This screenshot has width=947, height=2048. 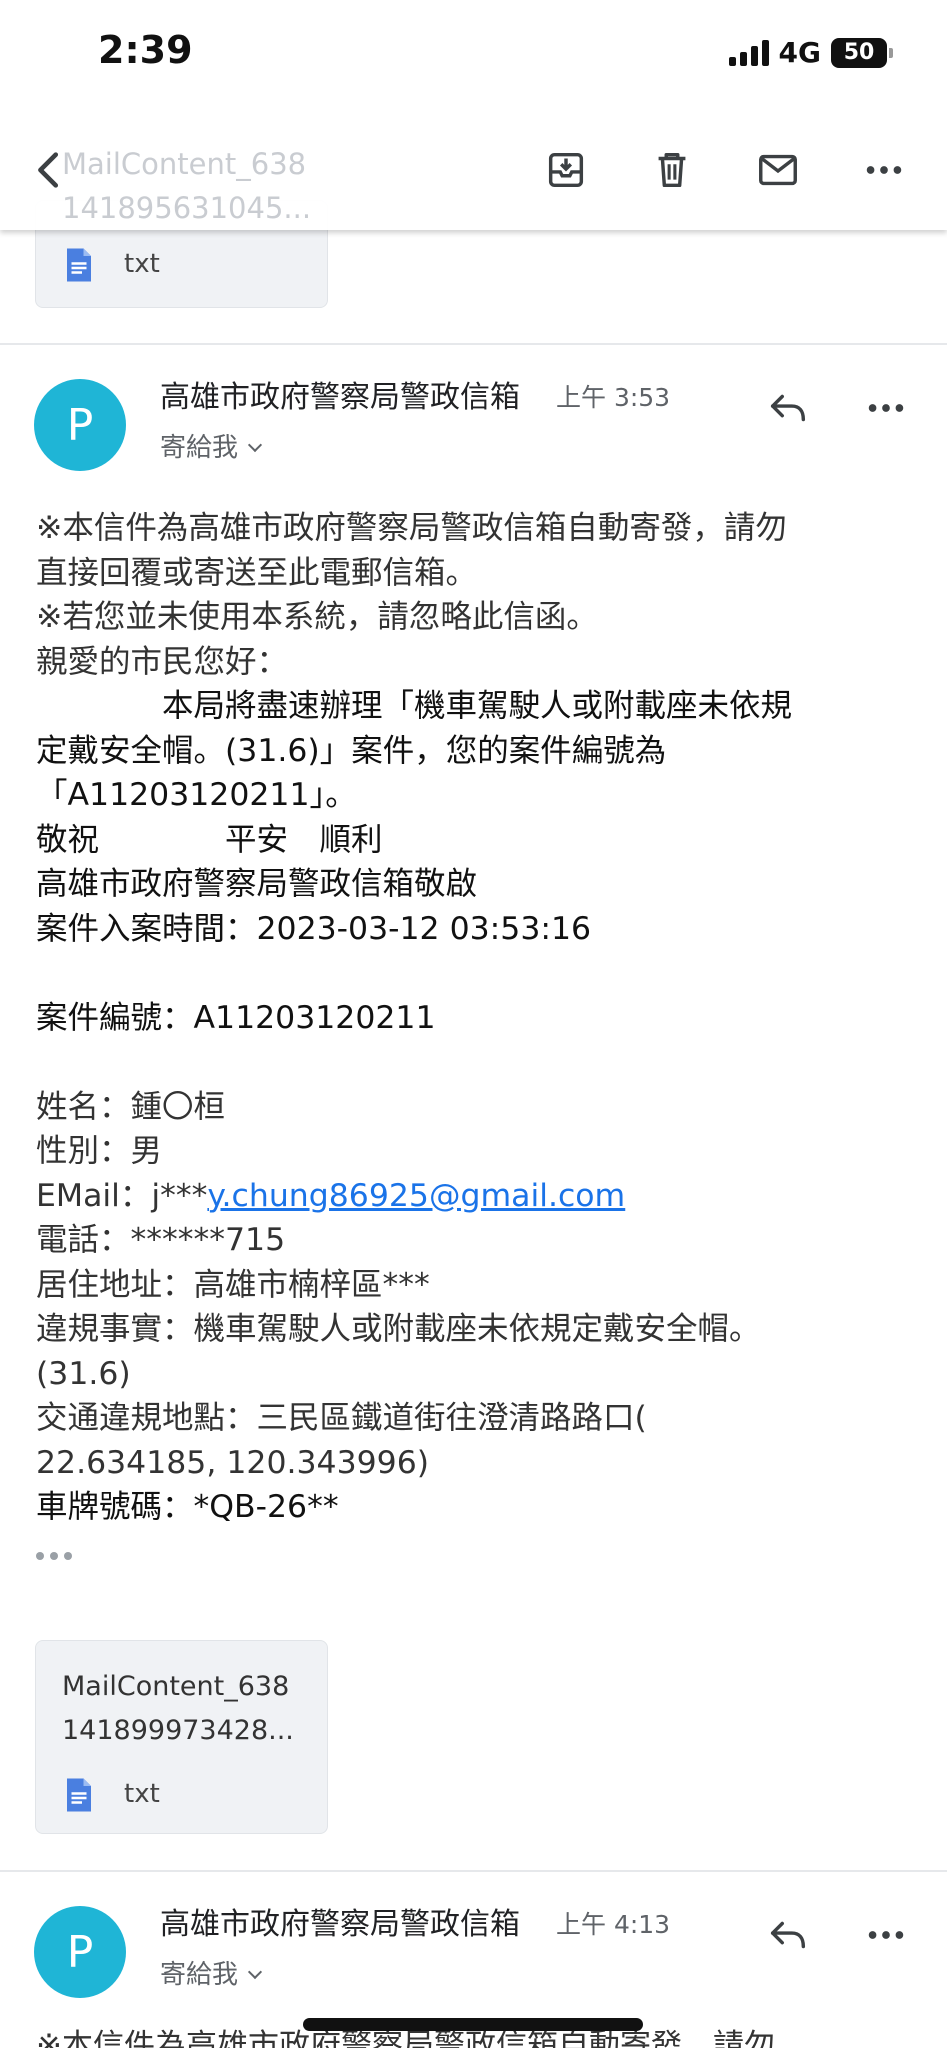 I want to click on mark-unread-button, so click(x=778, y=170).